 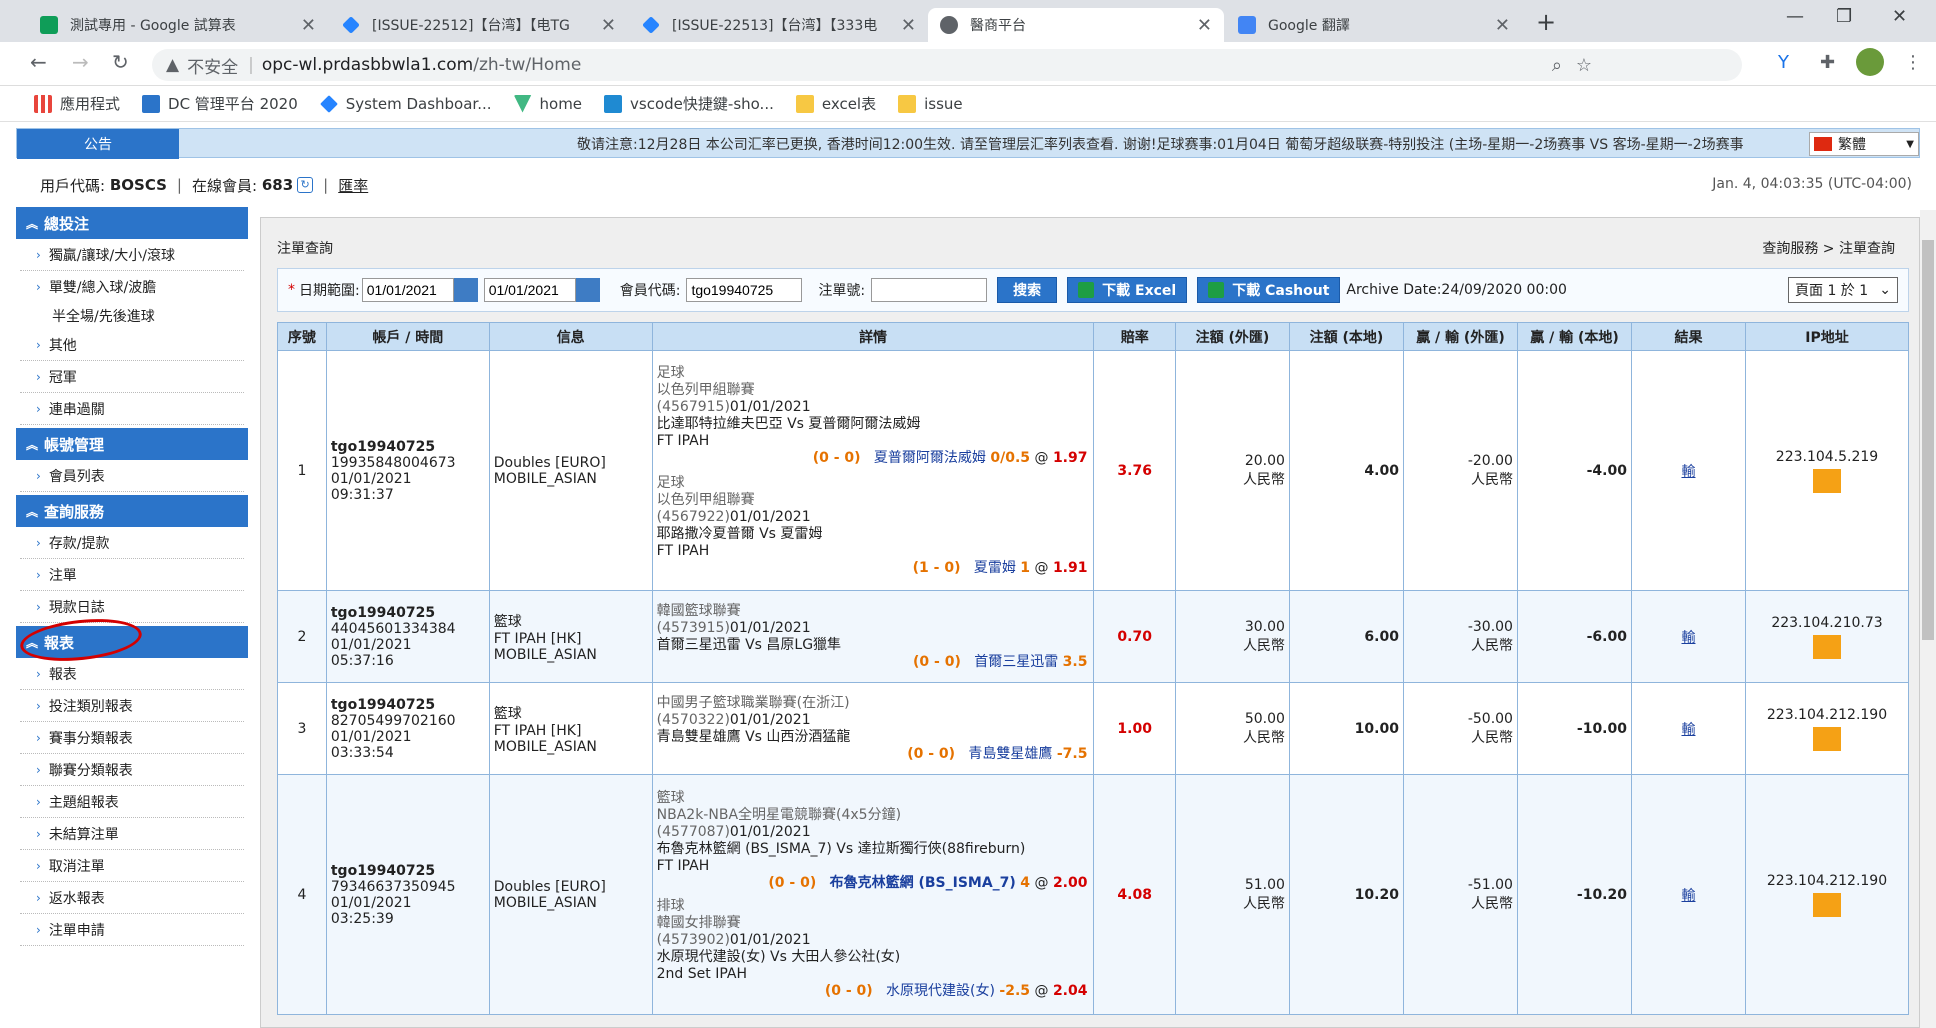 What do you see at coordinates (224, 185) in the screenshot?
I see `online-label: 在線會員:` at bounding box center [224, 185].